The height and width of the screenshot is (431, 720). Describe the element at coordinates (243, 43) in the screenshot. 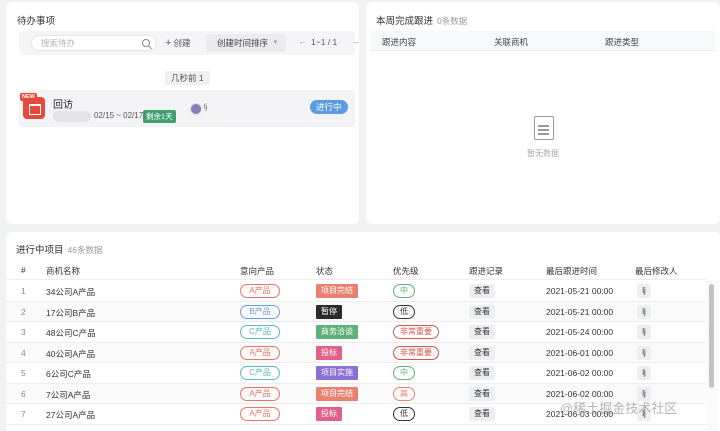

I see `sort-label: 创建时间排序` at that location.